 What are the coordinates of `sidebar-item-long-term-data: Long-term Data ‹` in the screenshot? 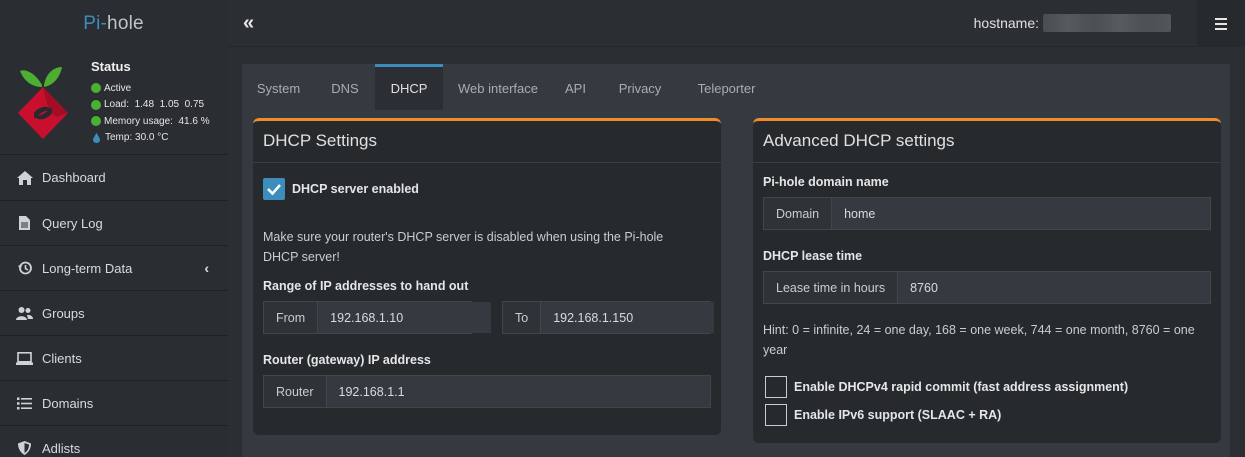 It's located at (114, 268).